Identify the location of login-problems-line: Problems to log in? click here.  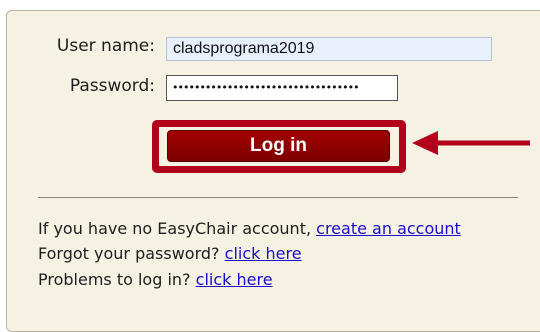
(155, 279).